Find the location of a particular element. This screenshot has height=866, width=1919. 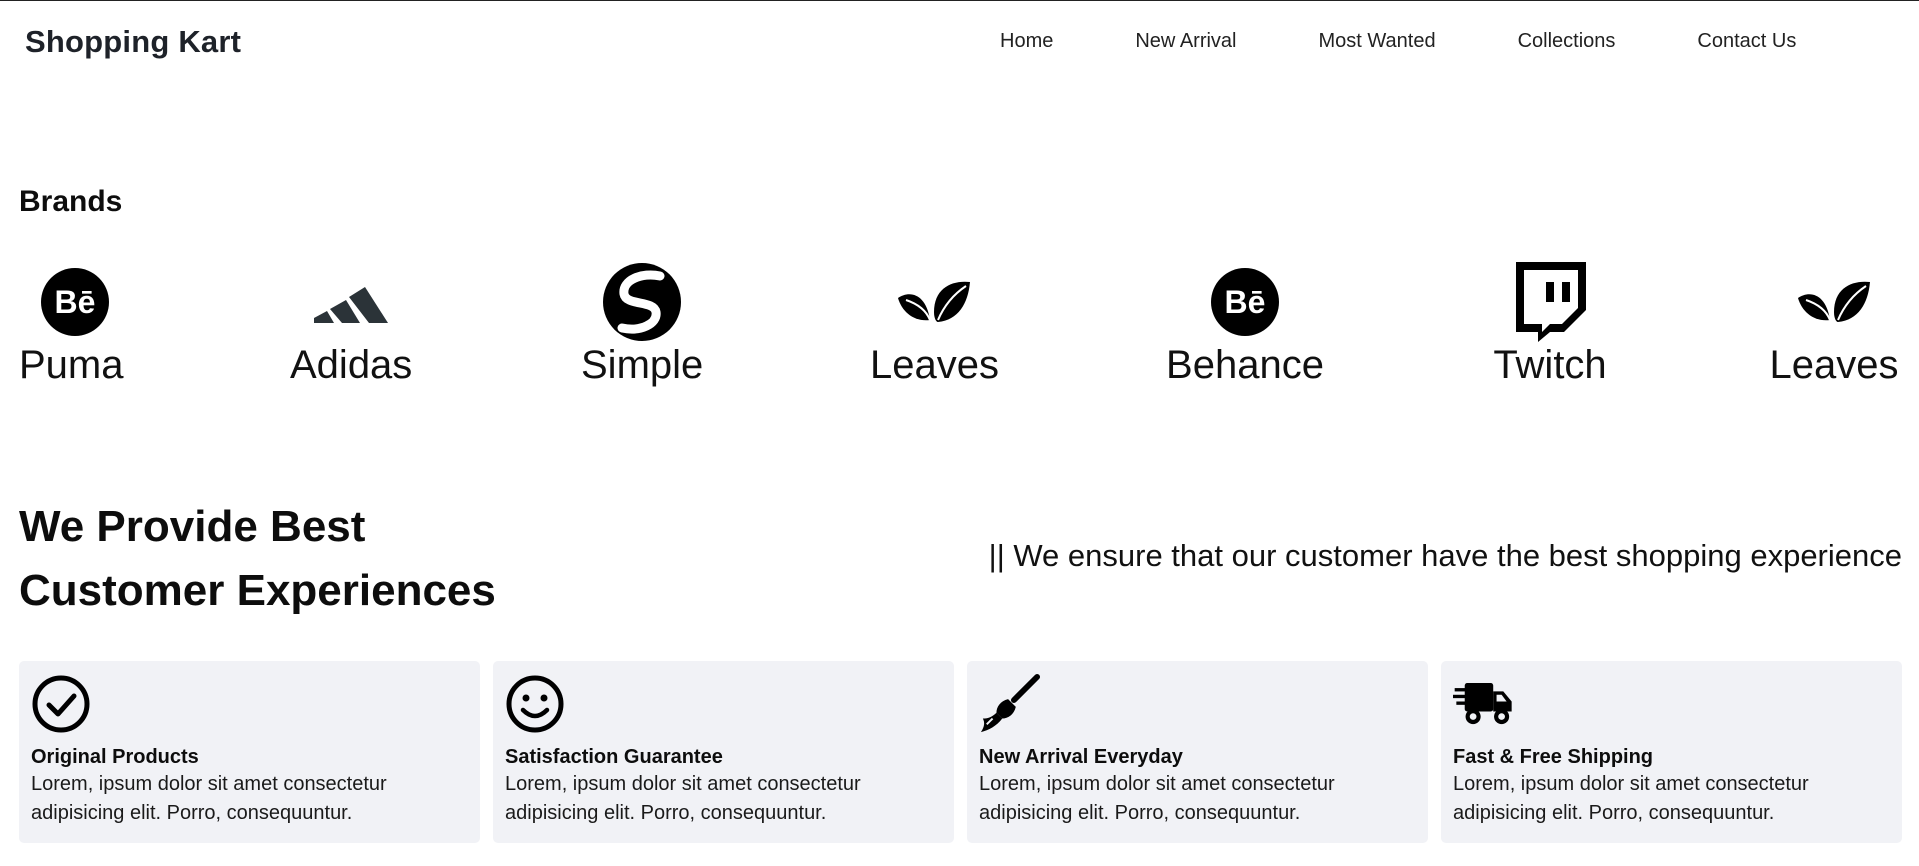

nav-most-wanted: Most Wanted is located at coordinates (1377, 41).